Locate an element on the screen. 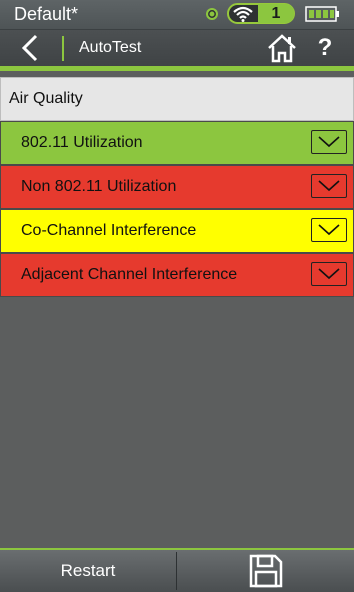  test-label: Co-Channel Interference is located at coordinates (109, 230).